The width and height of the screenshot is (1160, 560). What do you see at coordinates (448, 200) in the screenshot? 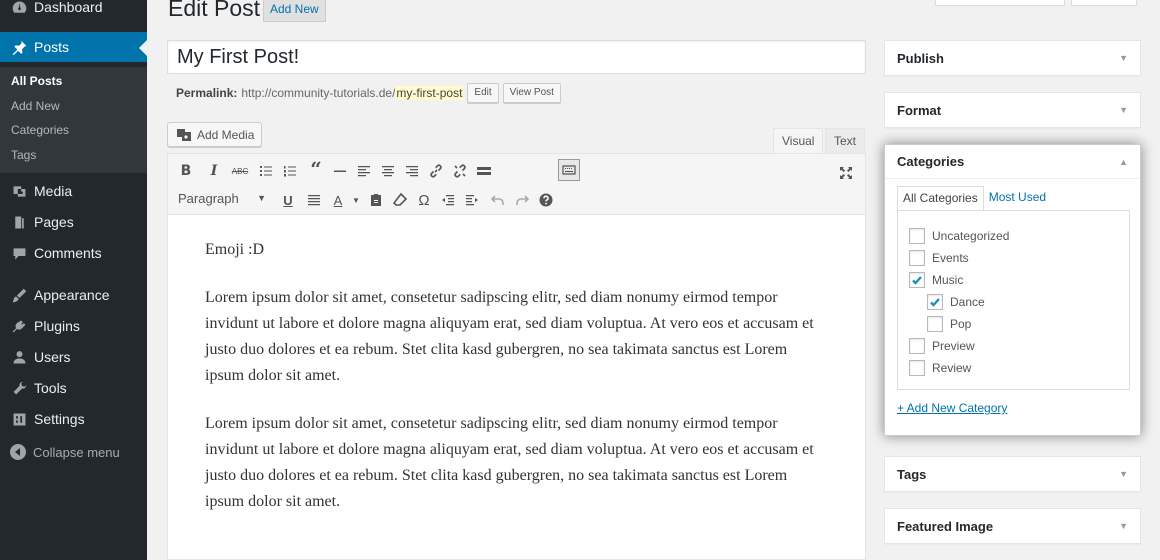
I see `outdent-icon` at bounding box center [448, 200].